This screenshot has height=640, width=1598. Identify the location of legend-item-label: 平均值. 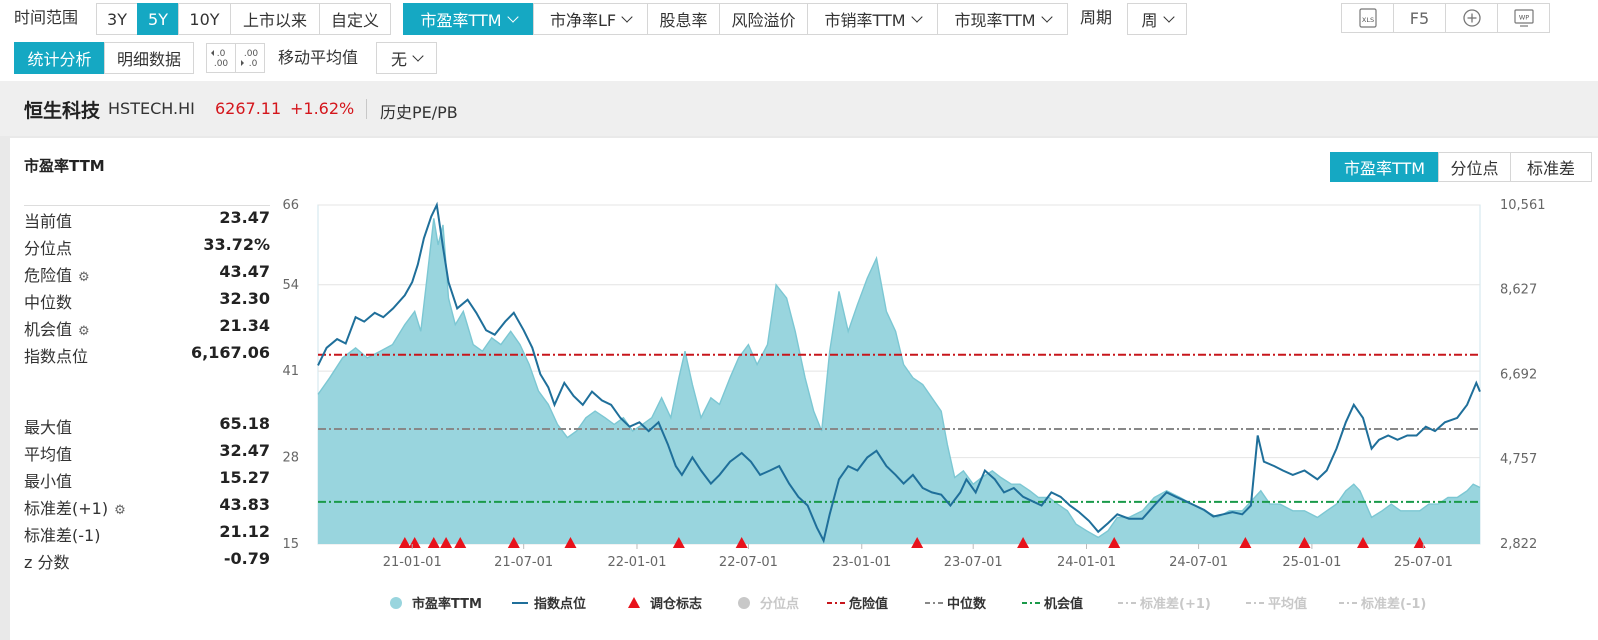
(1287, 604).